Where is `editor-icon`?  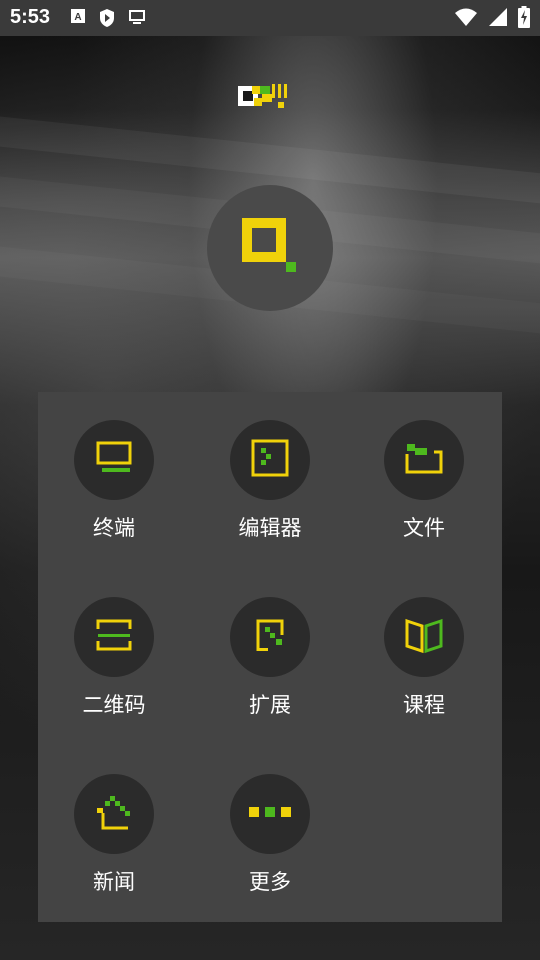
editor-icon is located at coordinates (270, 460).